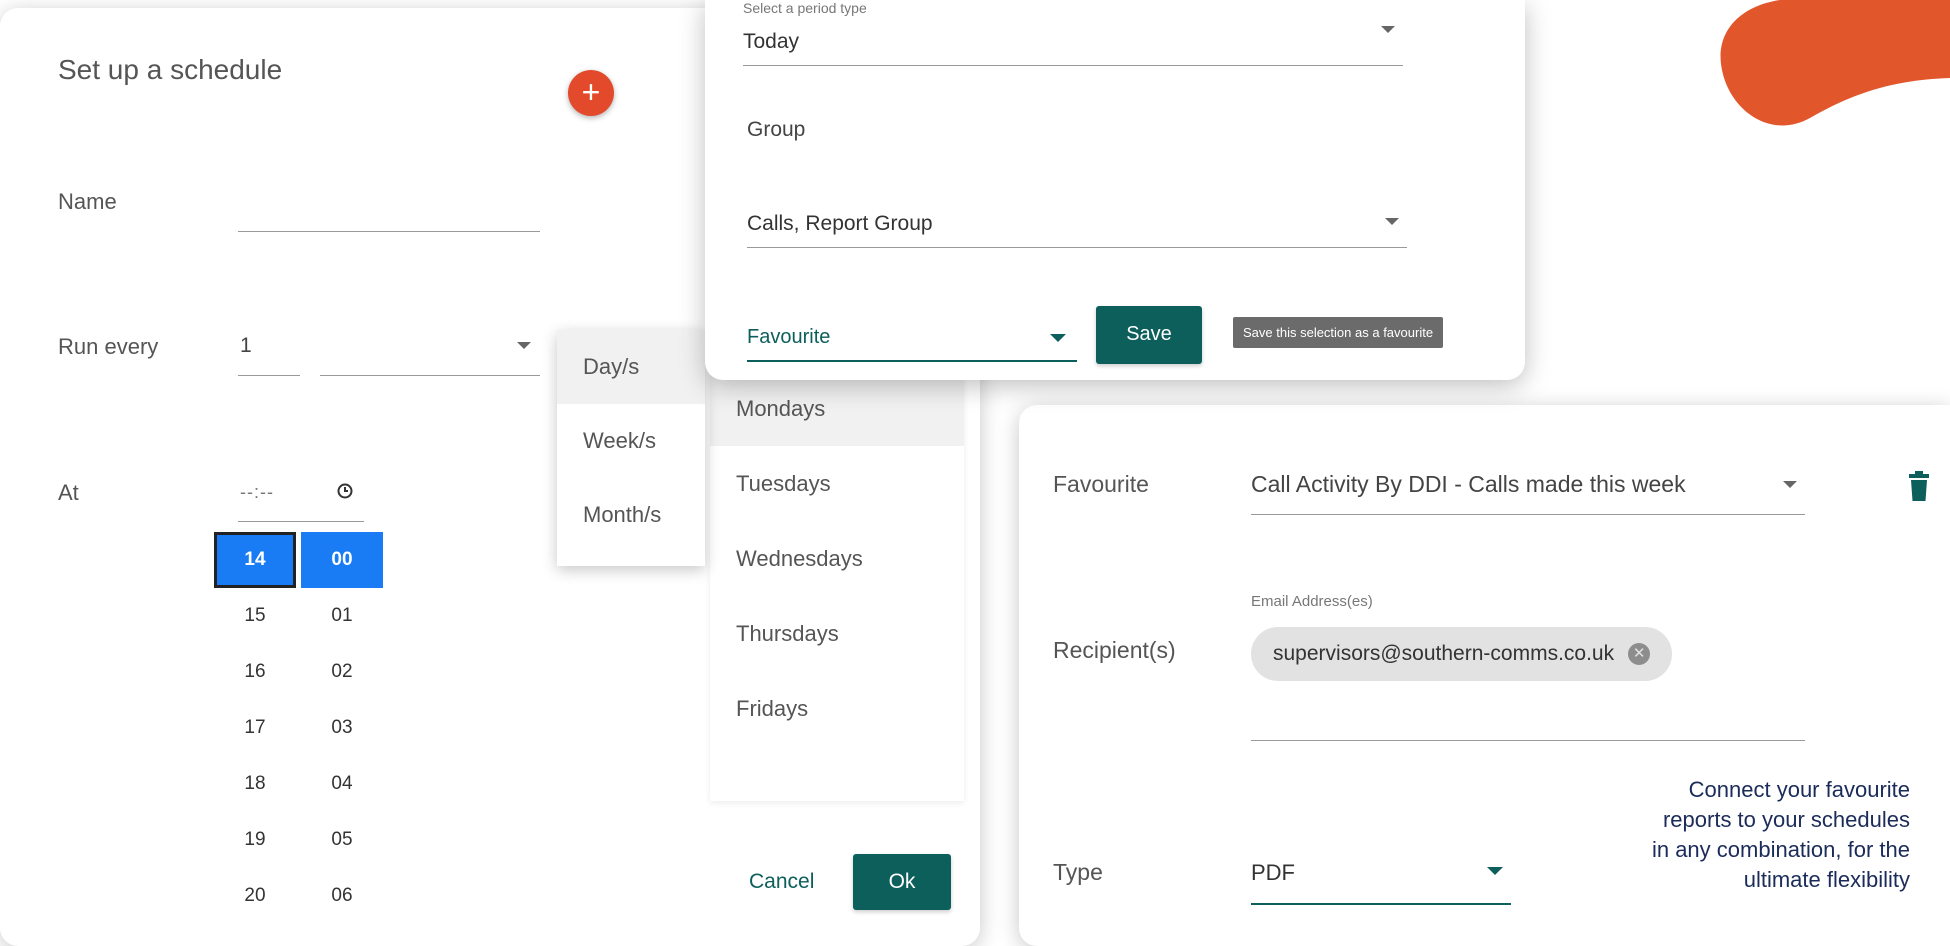 Image resolution: width=1950 pixels, height=946 pixels. What do you see at coordinates (1919, 486) in the screenshot?
I see `trash-icon` at bounding box center [1919, 486].